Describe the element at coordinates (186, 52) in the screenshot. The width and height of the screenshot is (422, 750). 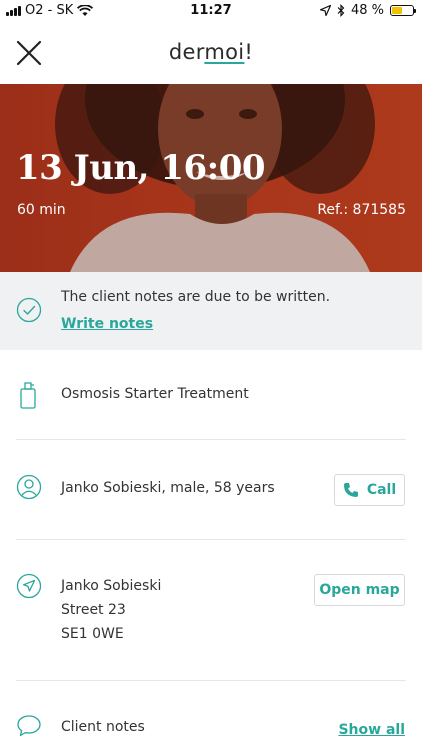
I see `logo-part-1: der` at that location.